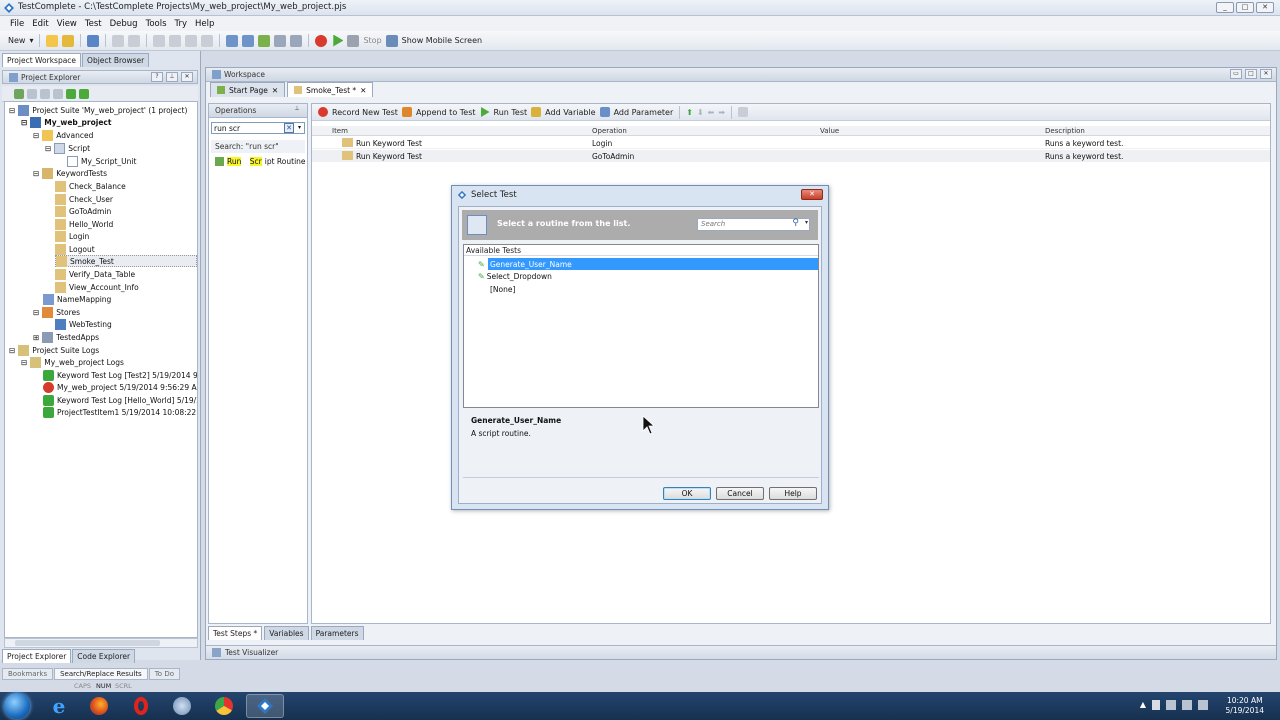 Image resolution: width=1280 pixels, height=720 pixels. Describe the element at coordinates (644, 112) in the screenshot. I see `add-parameter-button: Add Parameter` at that location.